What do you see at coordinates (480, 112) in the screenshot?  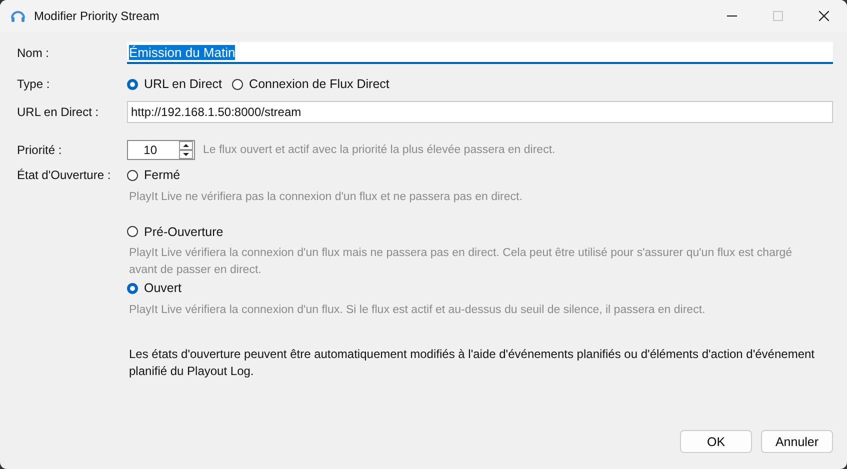 I see `url-input-field: http://192.168.1.50:8000/stream` at bounding box center [480, 112].